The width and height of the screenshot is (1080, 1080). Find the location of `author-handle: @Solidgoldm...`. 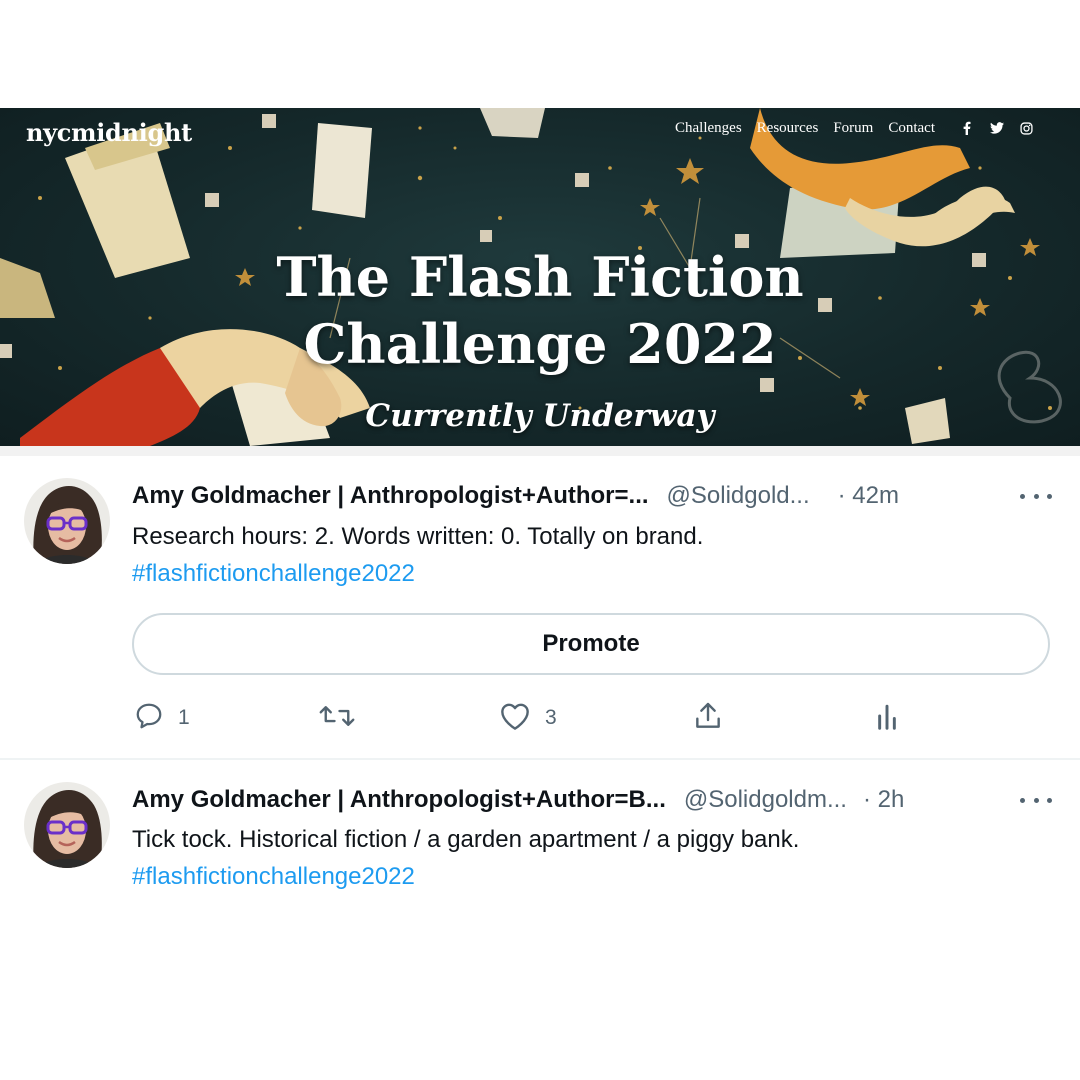

author-handle: @Solidgoldm... is located at coordinates (765, 800).